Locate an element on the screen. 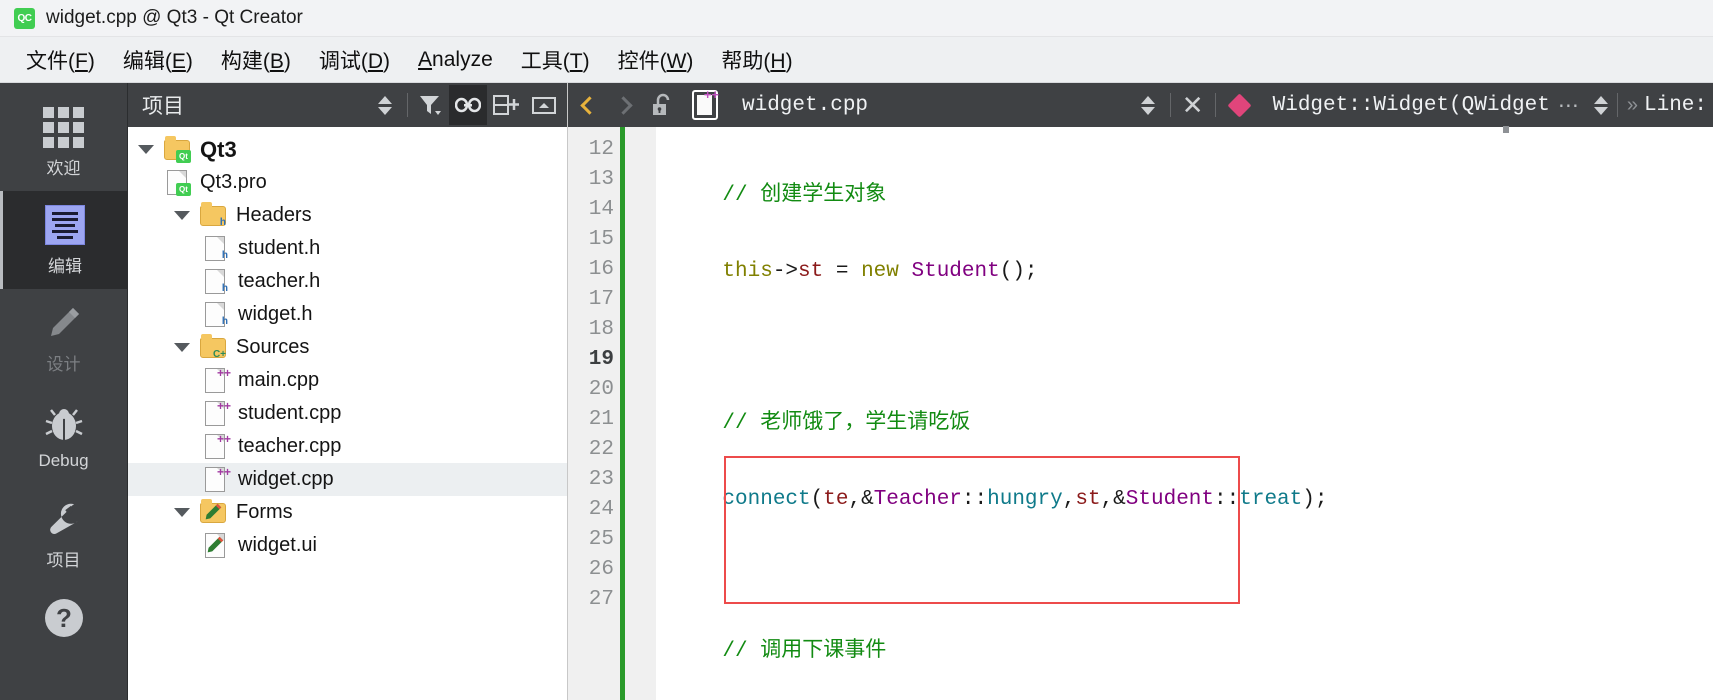 The image size is (1713, 700). line-number-current: 19 is located at coordinates (601, 359).